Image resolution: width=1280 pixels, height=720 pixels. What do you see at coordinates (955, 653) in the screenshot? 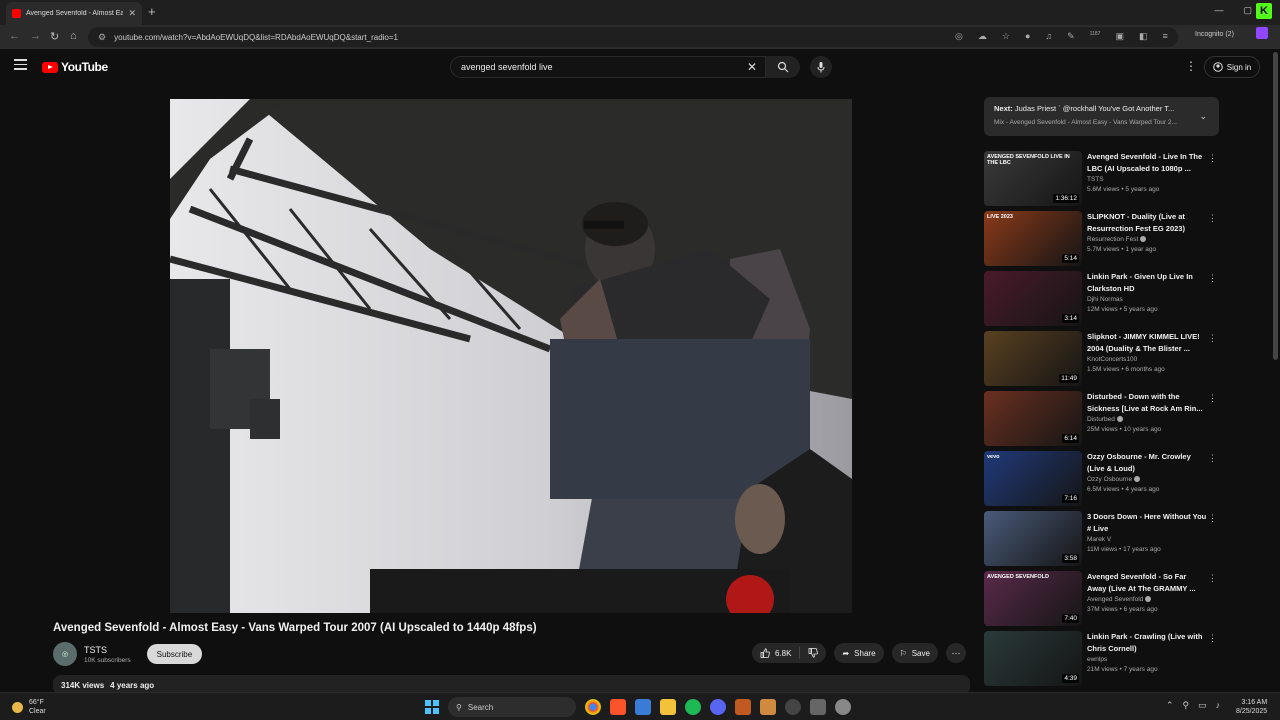
I see `more-actions-icon: ⋯` at bounding box center [955, 653].